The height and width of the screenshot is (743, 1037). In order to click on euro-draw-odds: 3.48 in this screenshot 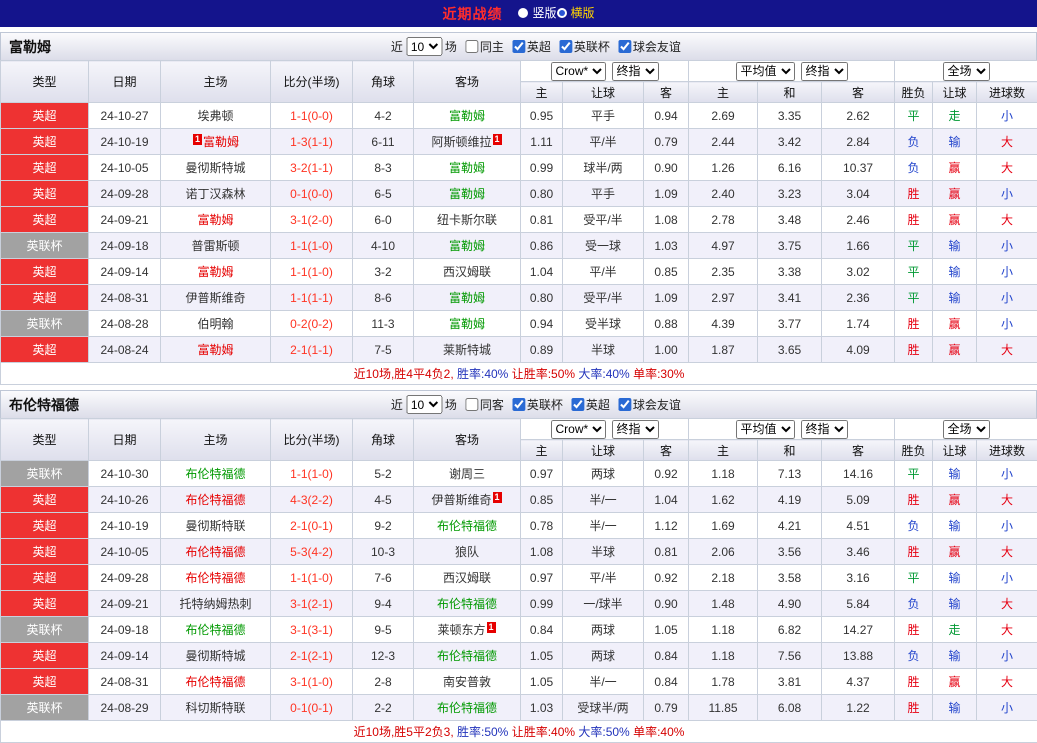, I will do `click(790, 220)`.